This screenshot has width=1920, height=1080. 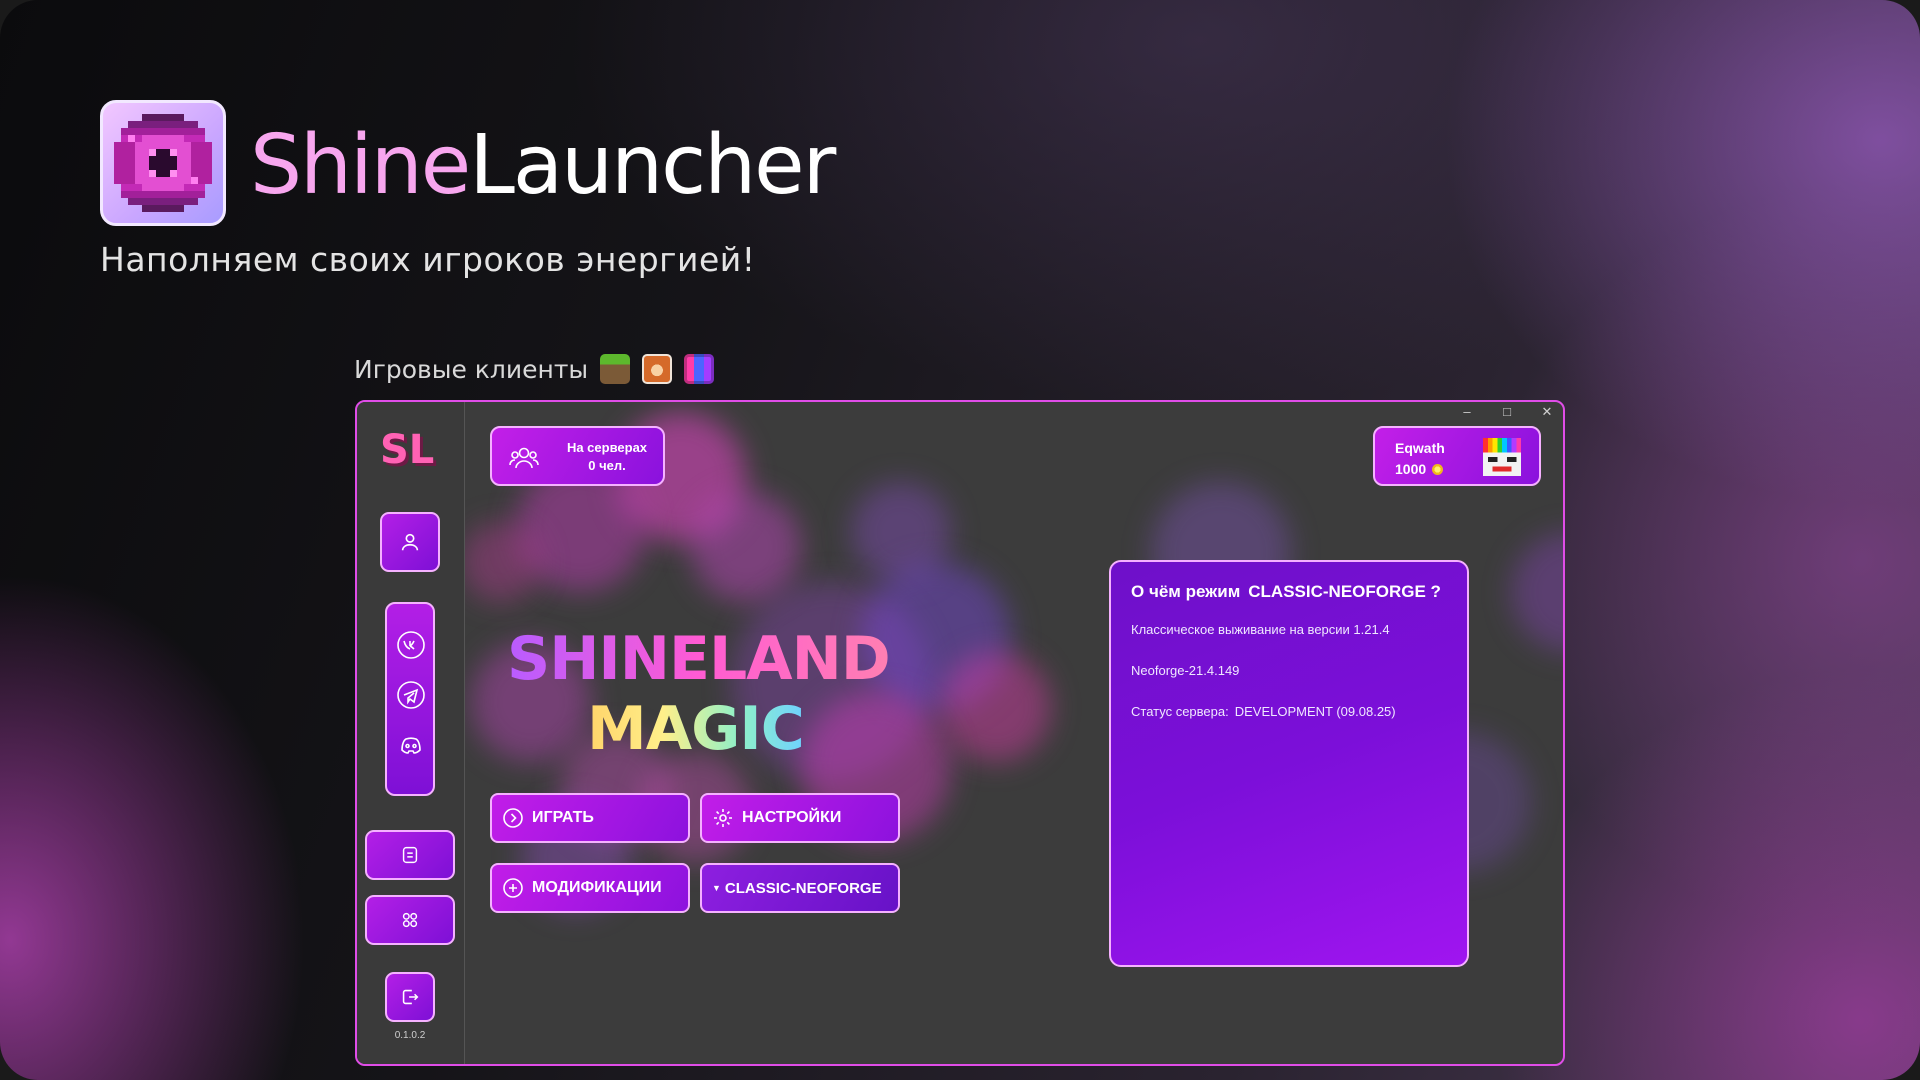 I want to click on mods-label: МОДИФИКАЦИИ, so click(x=597, y=887).